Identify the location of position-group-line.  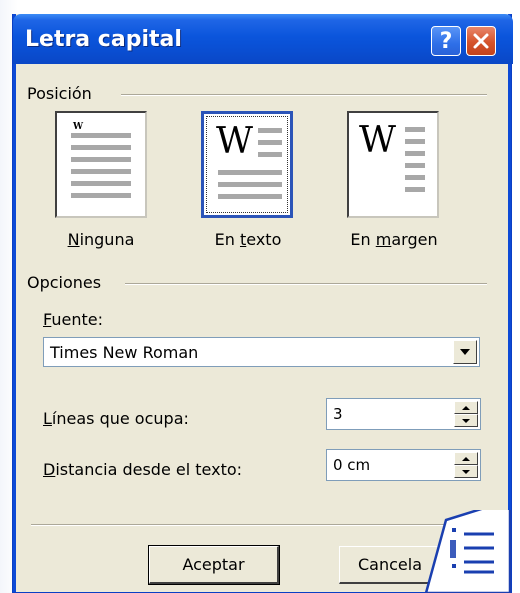
(304, 95).